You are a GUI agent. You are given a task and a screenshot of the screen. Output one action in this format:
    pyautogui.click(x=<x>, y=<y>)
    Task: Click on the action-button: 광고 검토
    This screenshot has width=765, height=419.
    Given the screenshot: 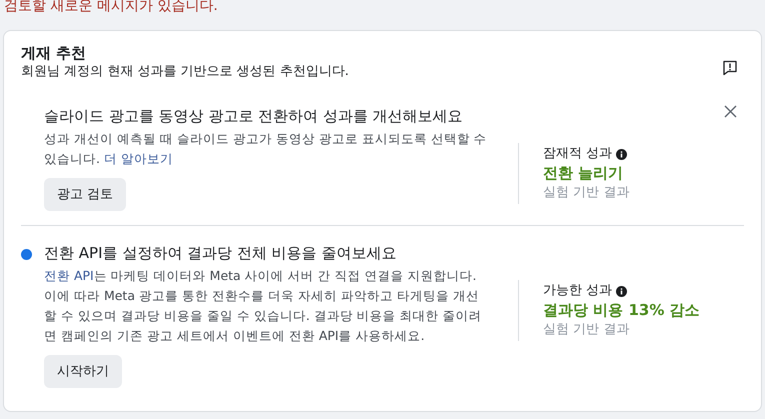 What is the action you would take?
    pyautogui.click(x=85, y=194)
    